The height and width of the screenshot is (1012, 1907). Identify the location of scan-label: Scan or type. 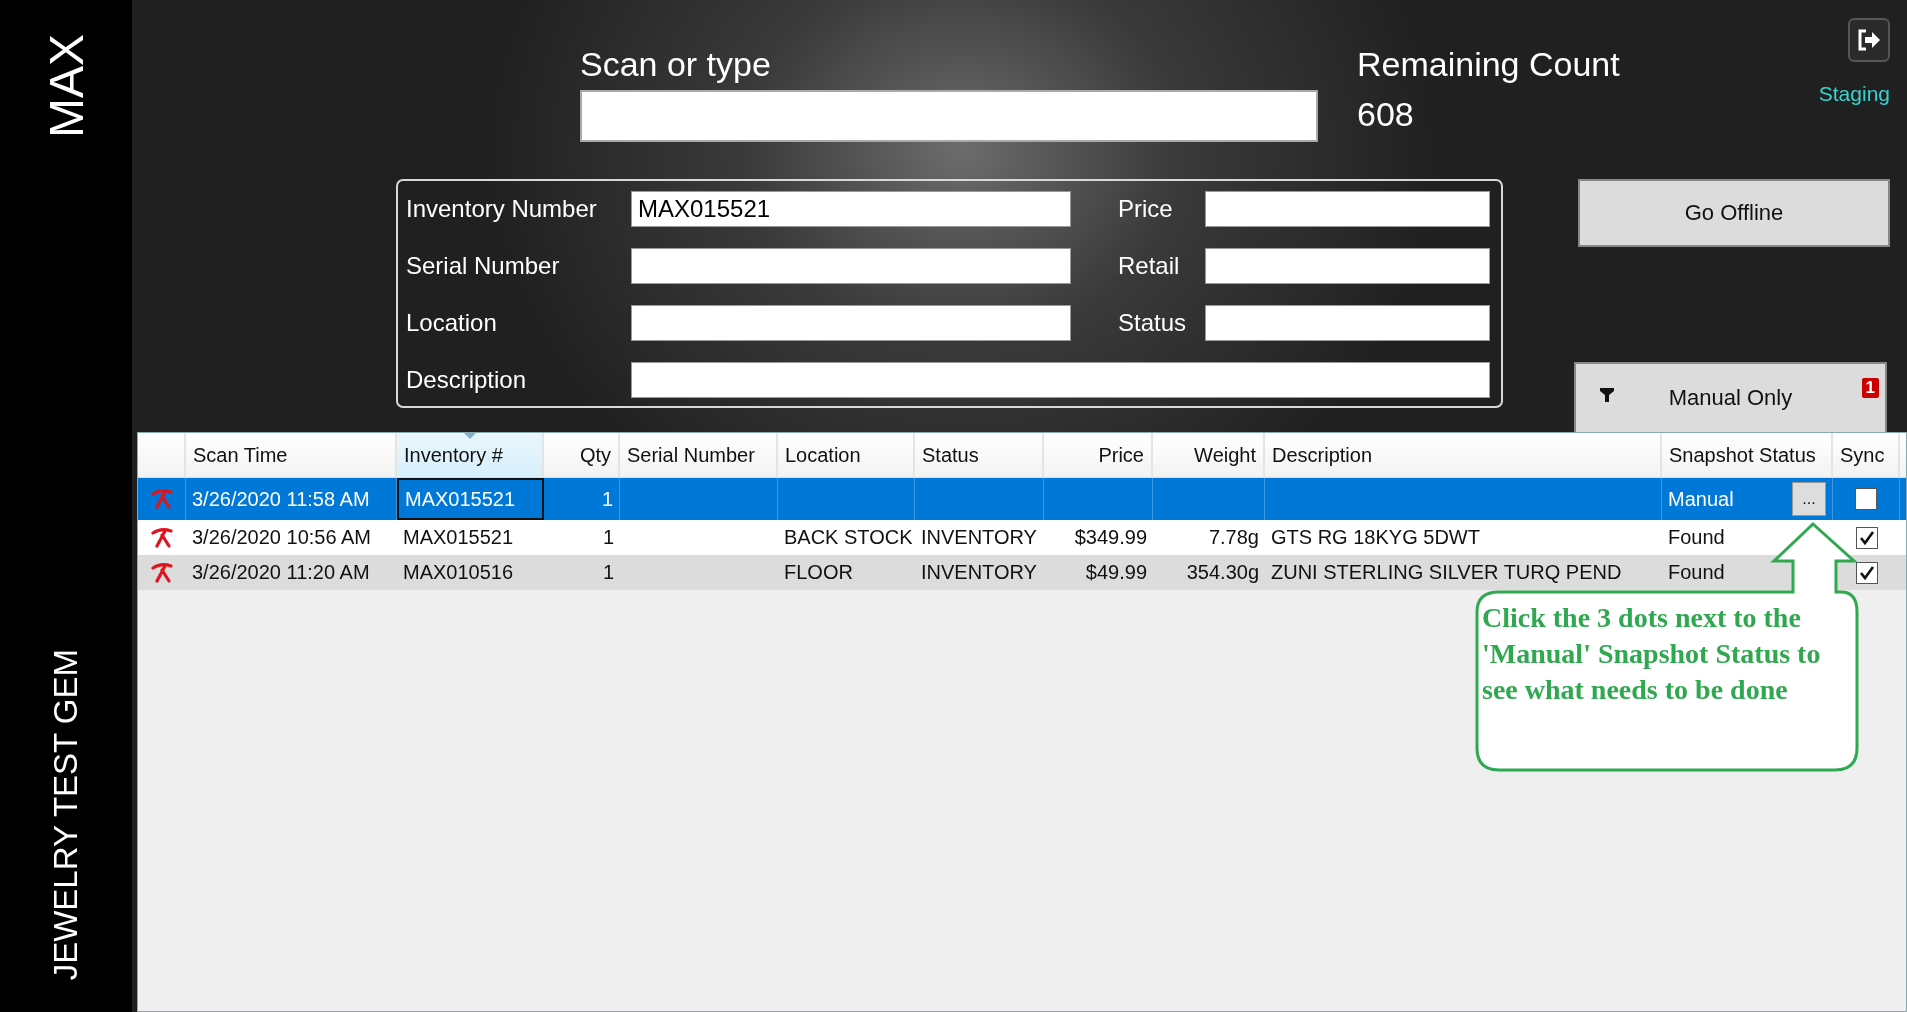
(676, 64).